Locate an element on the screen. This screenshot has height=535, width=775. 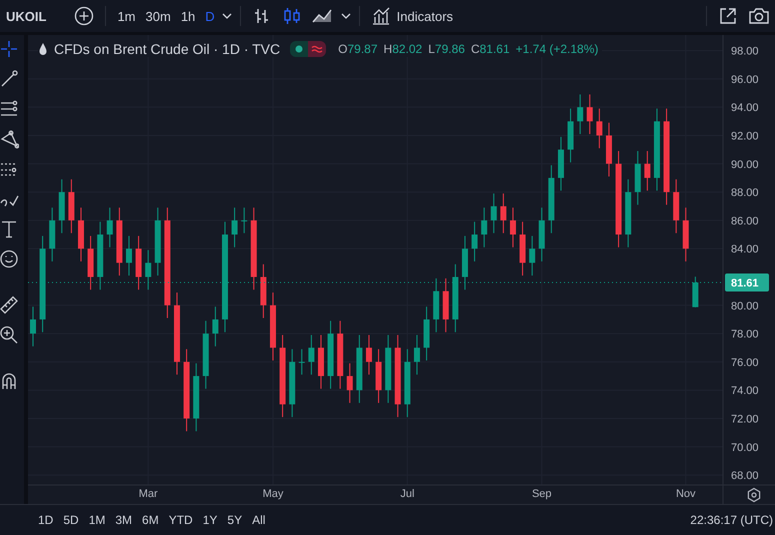
price-tick-label: 90.00 is located at coordinates (745, 164).